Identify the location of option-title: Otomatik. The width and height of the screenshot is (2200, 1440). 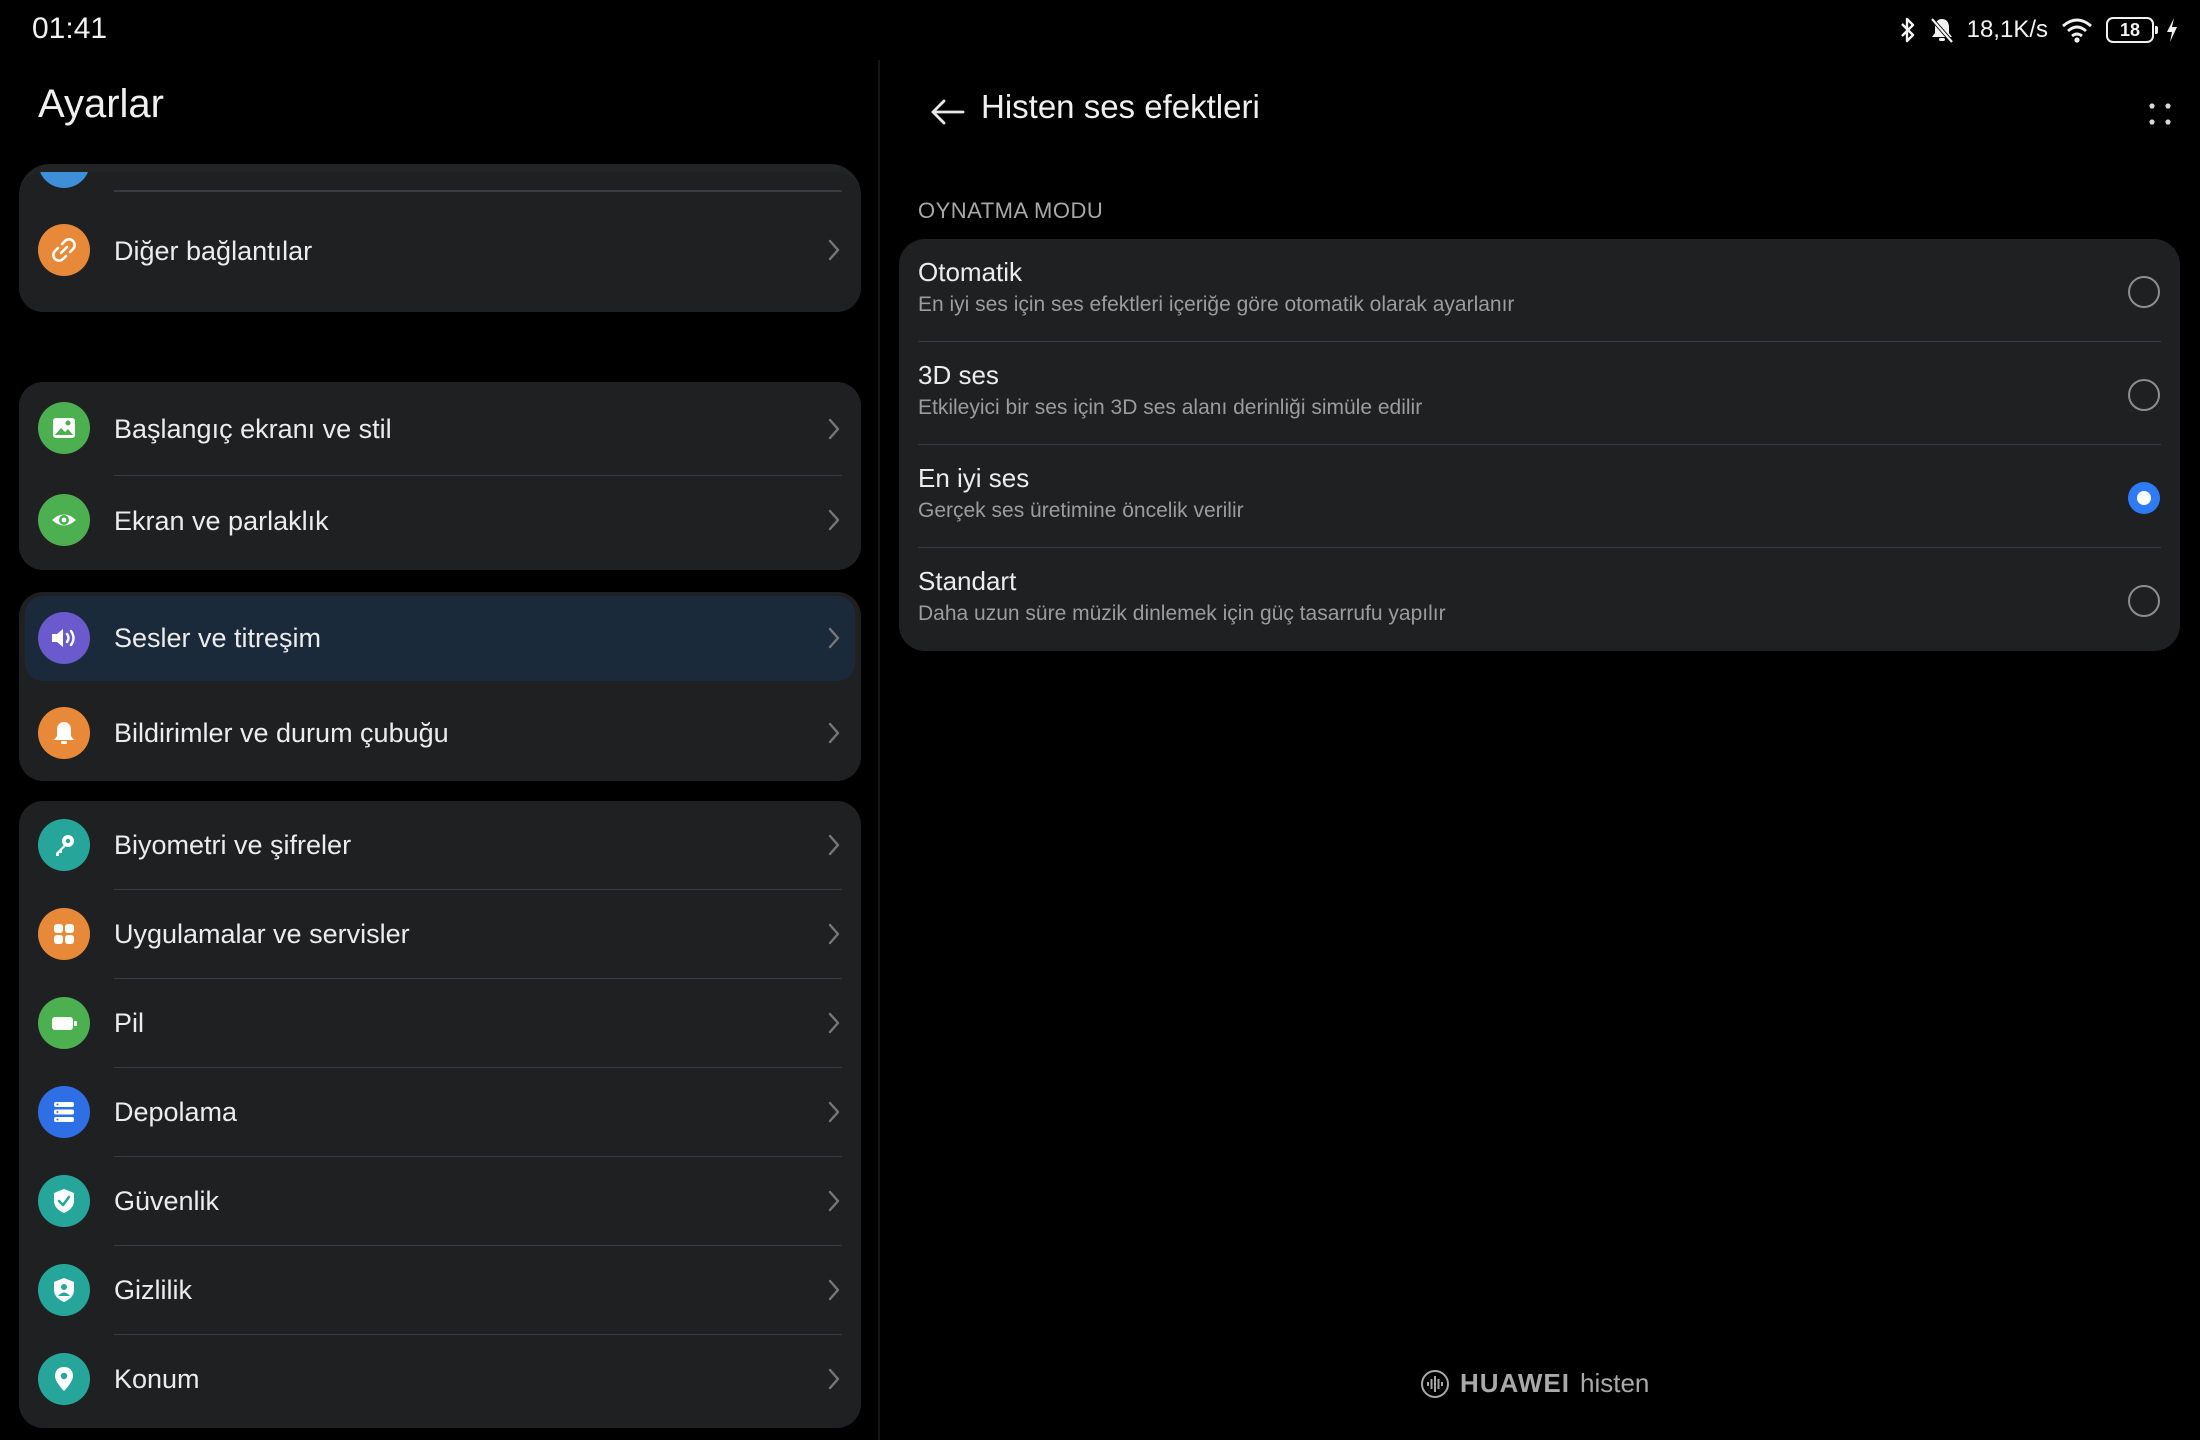
(970, 272).